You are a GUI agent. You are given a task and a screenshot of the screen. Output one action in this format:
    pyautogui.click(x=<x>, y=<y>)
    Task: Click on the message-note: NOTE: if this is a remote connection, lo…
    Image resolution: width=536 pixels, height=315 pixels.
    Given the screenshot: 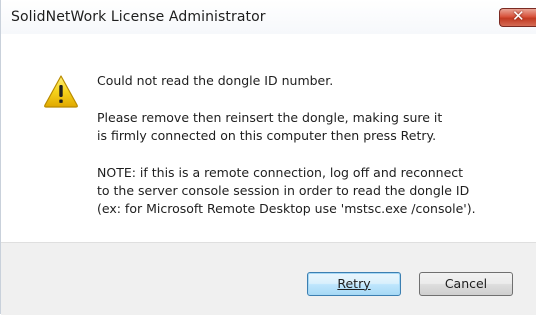 What is the action you would take?
    pyautogui.click(x=312, y=191)
    